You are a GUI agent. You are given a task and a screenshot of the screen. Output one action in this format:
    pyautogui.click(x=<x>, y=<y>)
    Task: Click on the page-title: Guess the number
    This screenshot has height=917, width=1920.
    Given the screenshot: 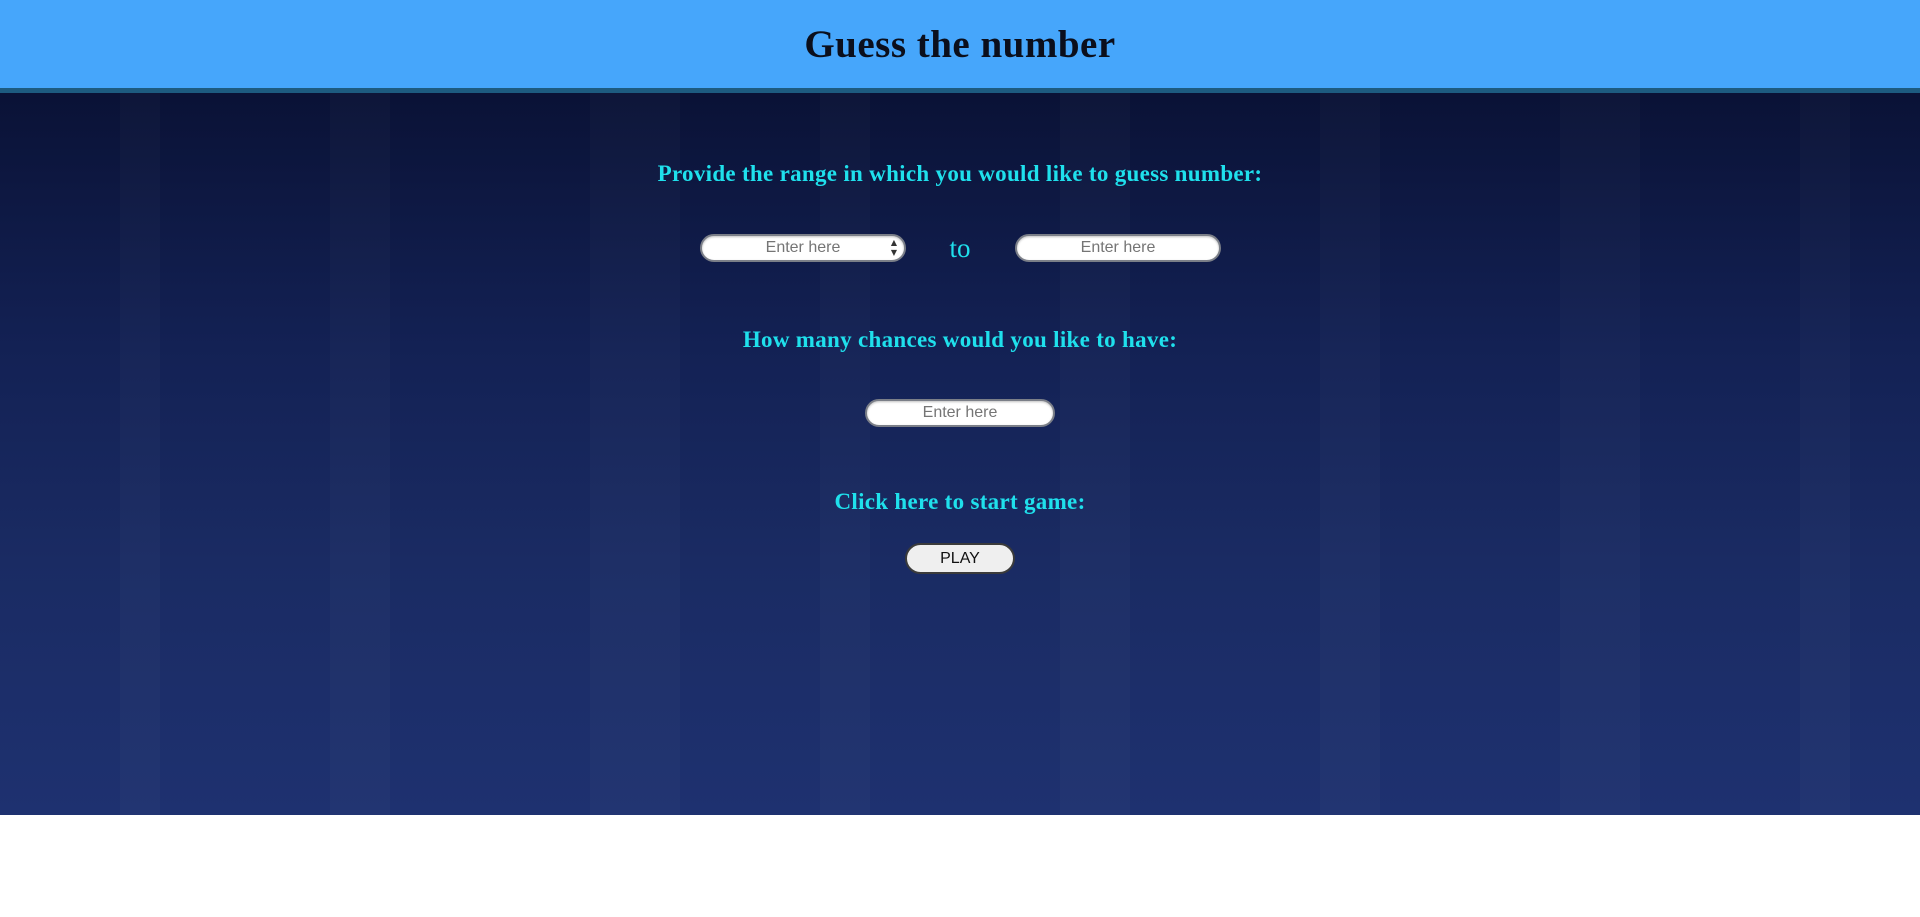 What is the action you would take?
    pyautogui.click(x=960, y=44)
    